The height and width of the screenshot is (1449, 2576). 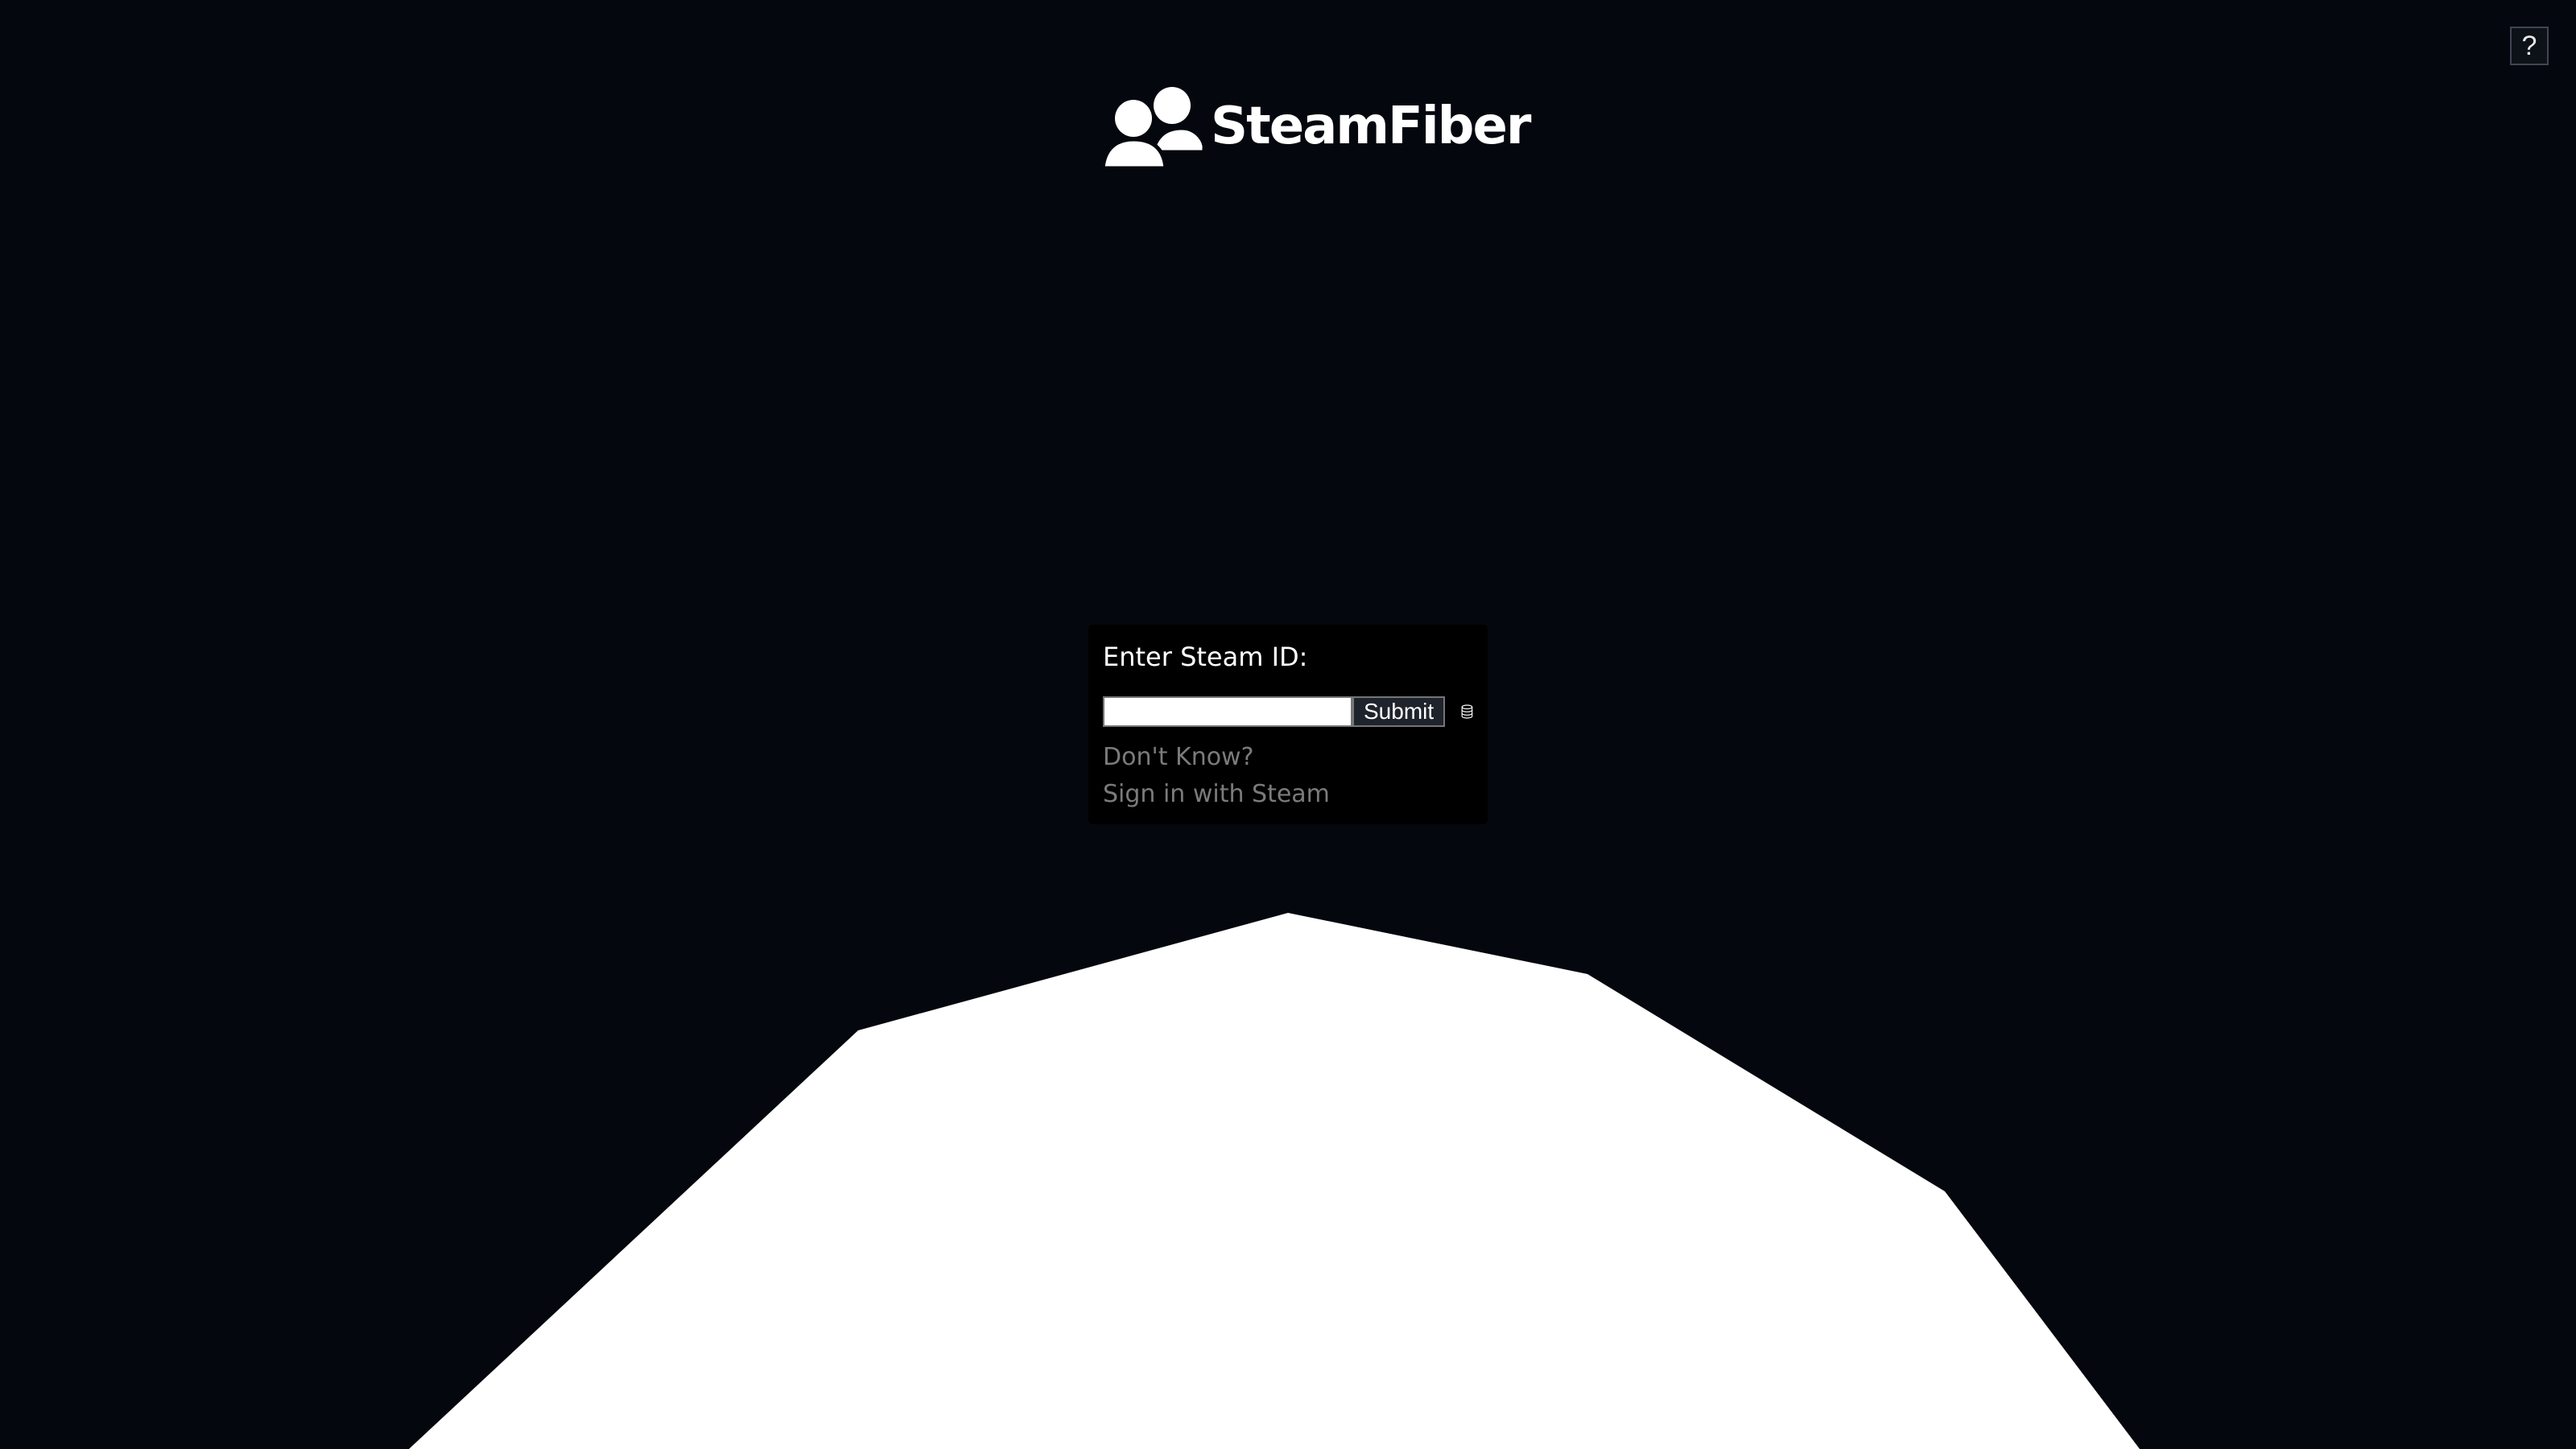 I want to click on sign-in-with-steam-link: Sign in with Steam, so click(x=1288, y=794).